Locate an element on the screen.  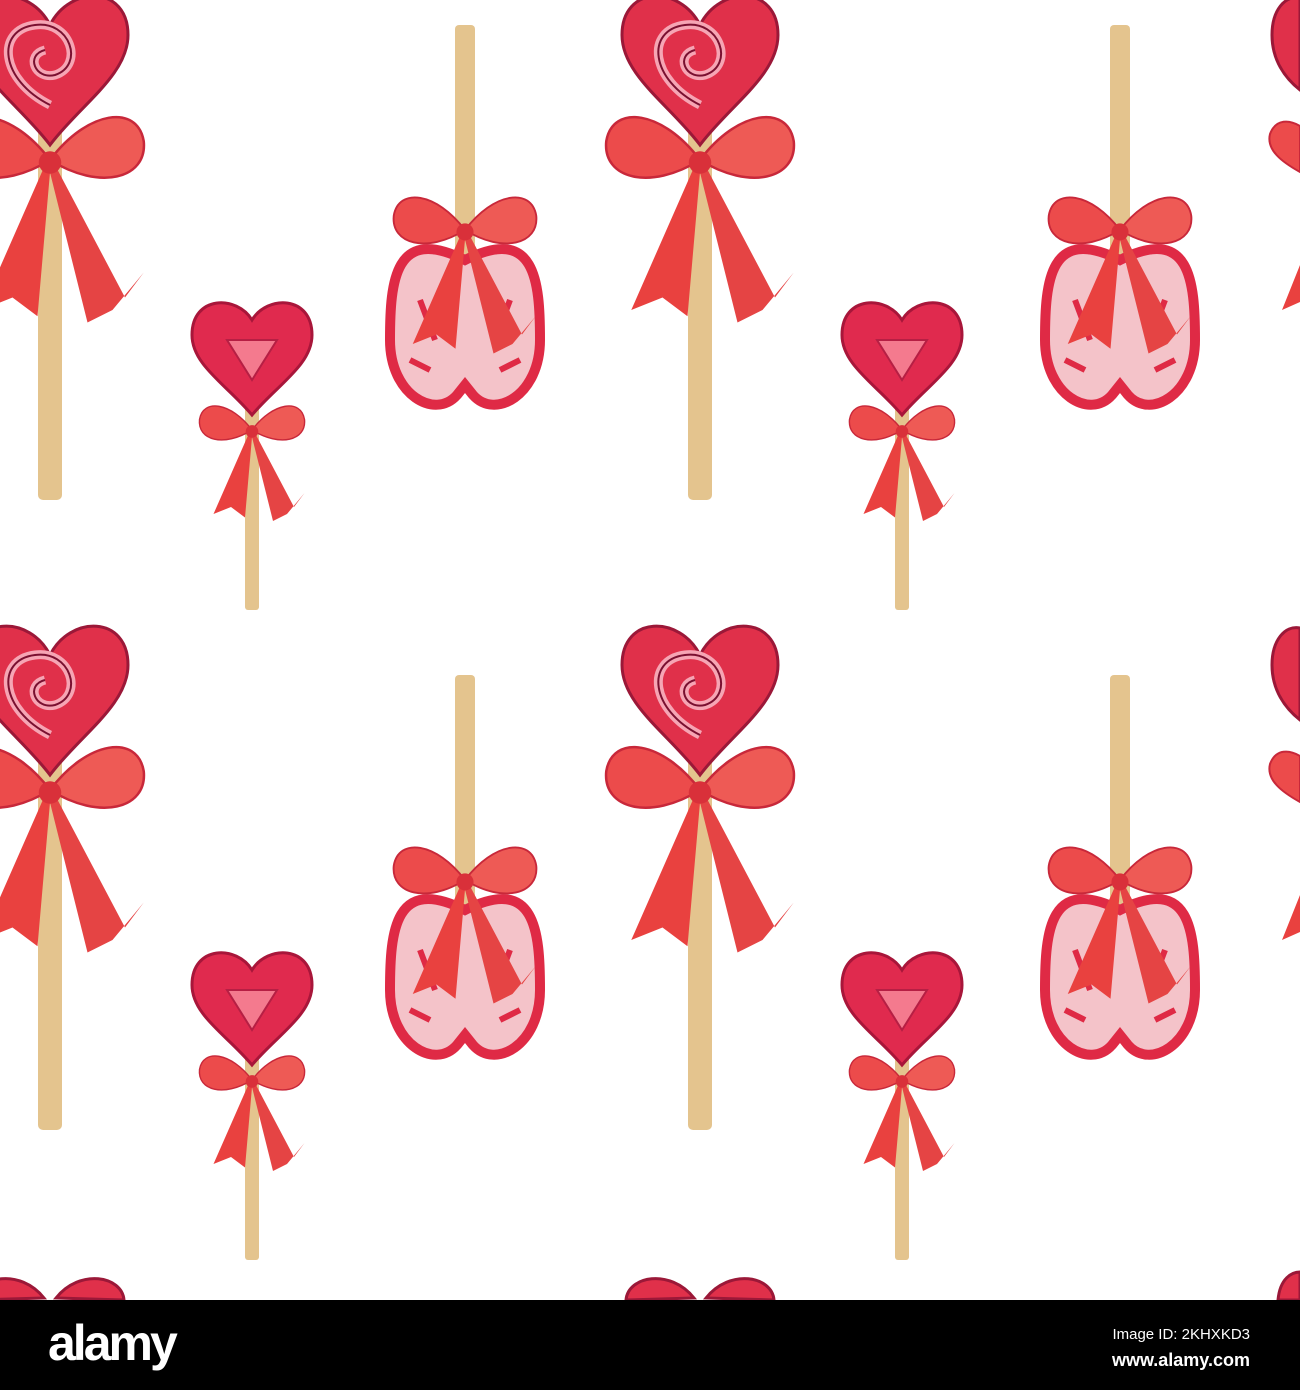
watermark-footer: alamy Image ID: 2KHXKD3 www.alamy.com is located at coordinates (650, 1345).